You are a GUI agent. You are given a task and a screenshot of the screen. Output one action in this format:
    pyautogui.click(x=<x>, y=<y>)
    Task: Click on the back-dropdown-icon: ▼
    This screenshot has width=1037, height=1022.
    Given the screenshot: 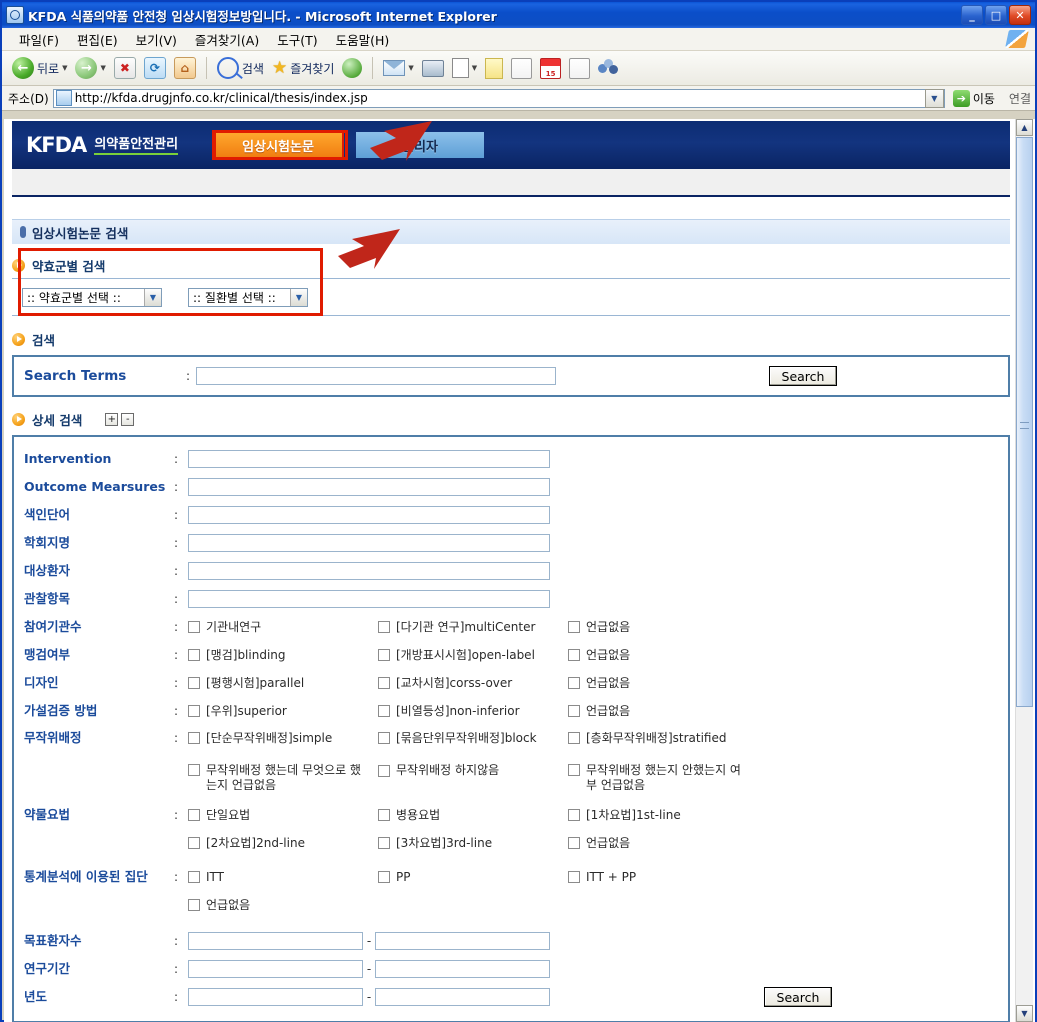 What is the action you would take?
    pyautogui.click(x=64, y=68)
    